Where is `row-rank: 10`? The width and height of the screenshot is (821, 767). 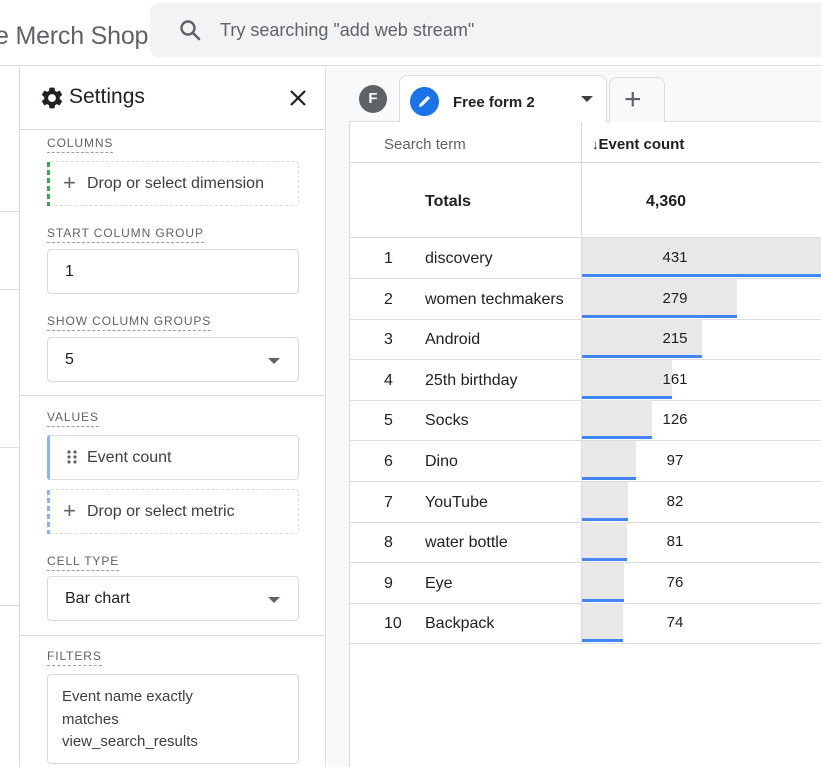
row-rank: 10 is located at coordinates (393, 623).